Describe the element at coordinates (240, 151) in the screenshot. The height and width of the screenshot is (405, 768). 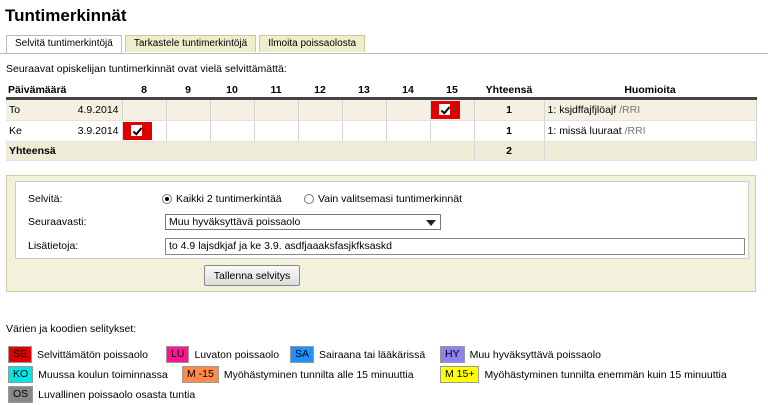
I see `total-label: Yhteensä` at that location.